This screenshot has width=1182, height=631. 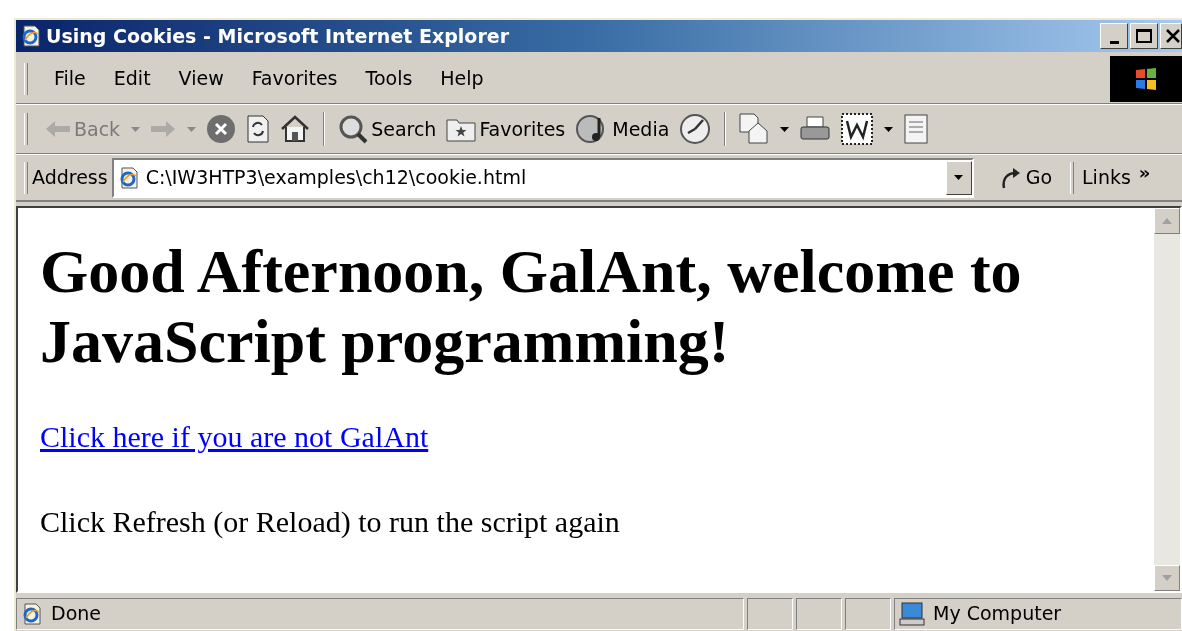 What do you see at coordinates (461, 129) in the screenshot?
I see `folder-star-icon` at bounding box center [461, 129].